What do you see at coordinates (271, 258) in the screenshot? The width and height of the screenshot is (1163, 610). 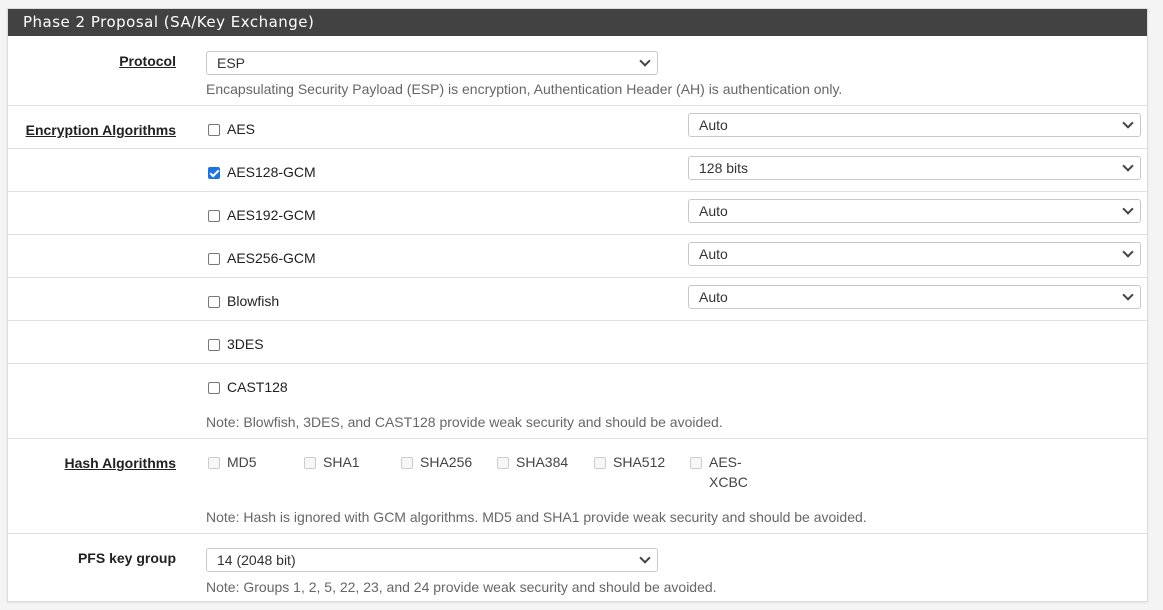 I see `aes256-gcm-label: AES256-GCM` at bounding box center [271, 258].